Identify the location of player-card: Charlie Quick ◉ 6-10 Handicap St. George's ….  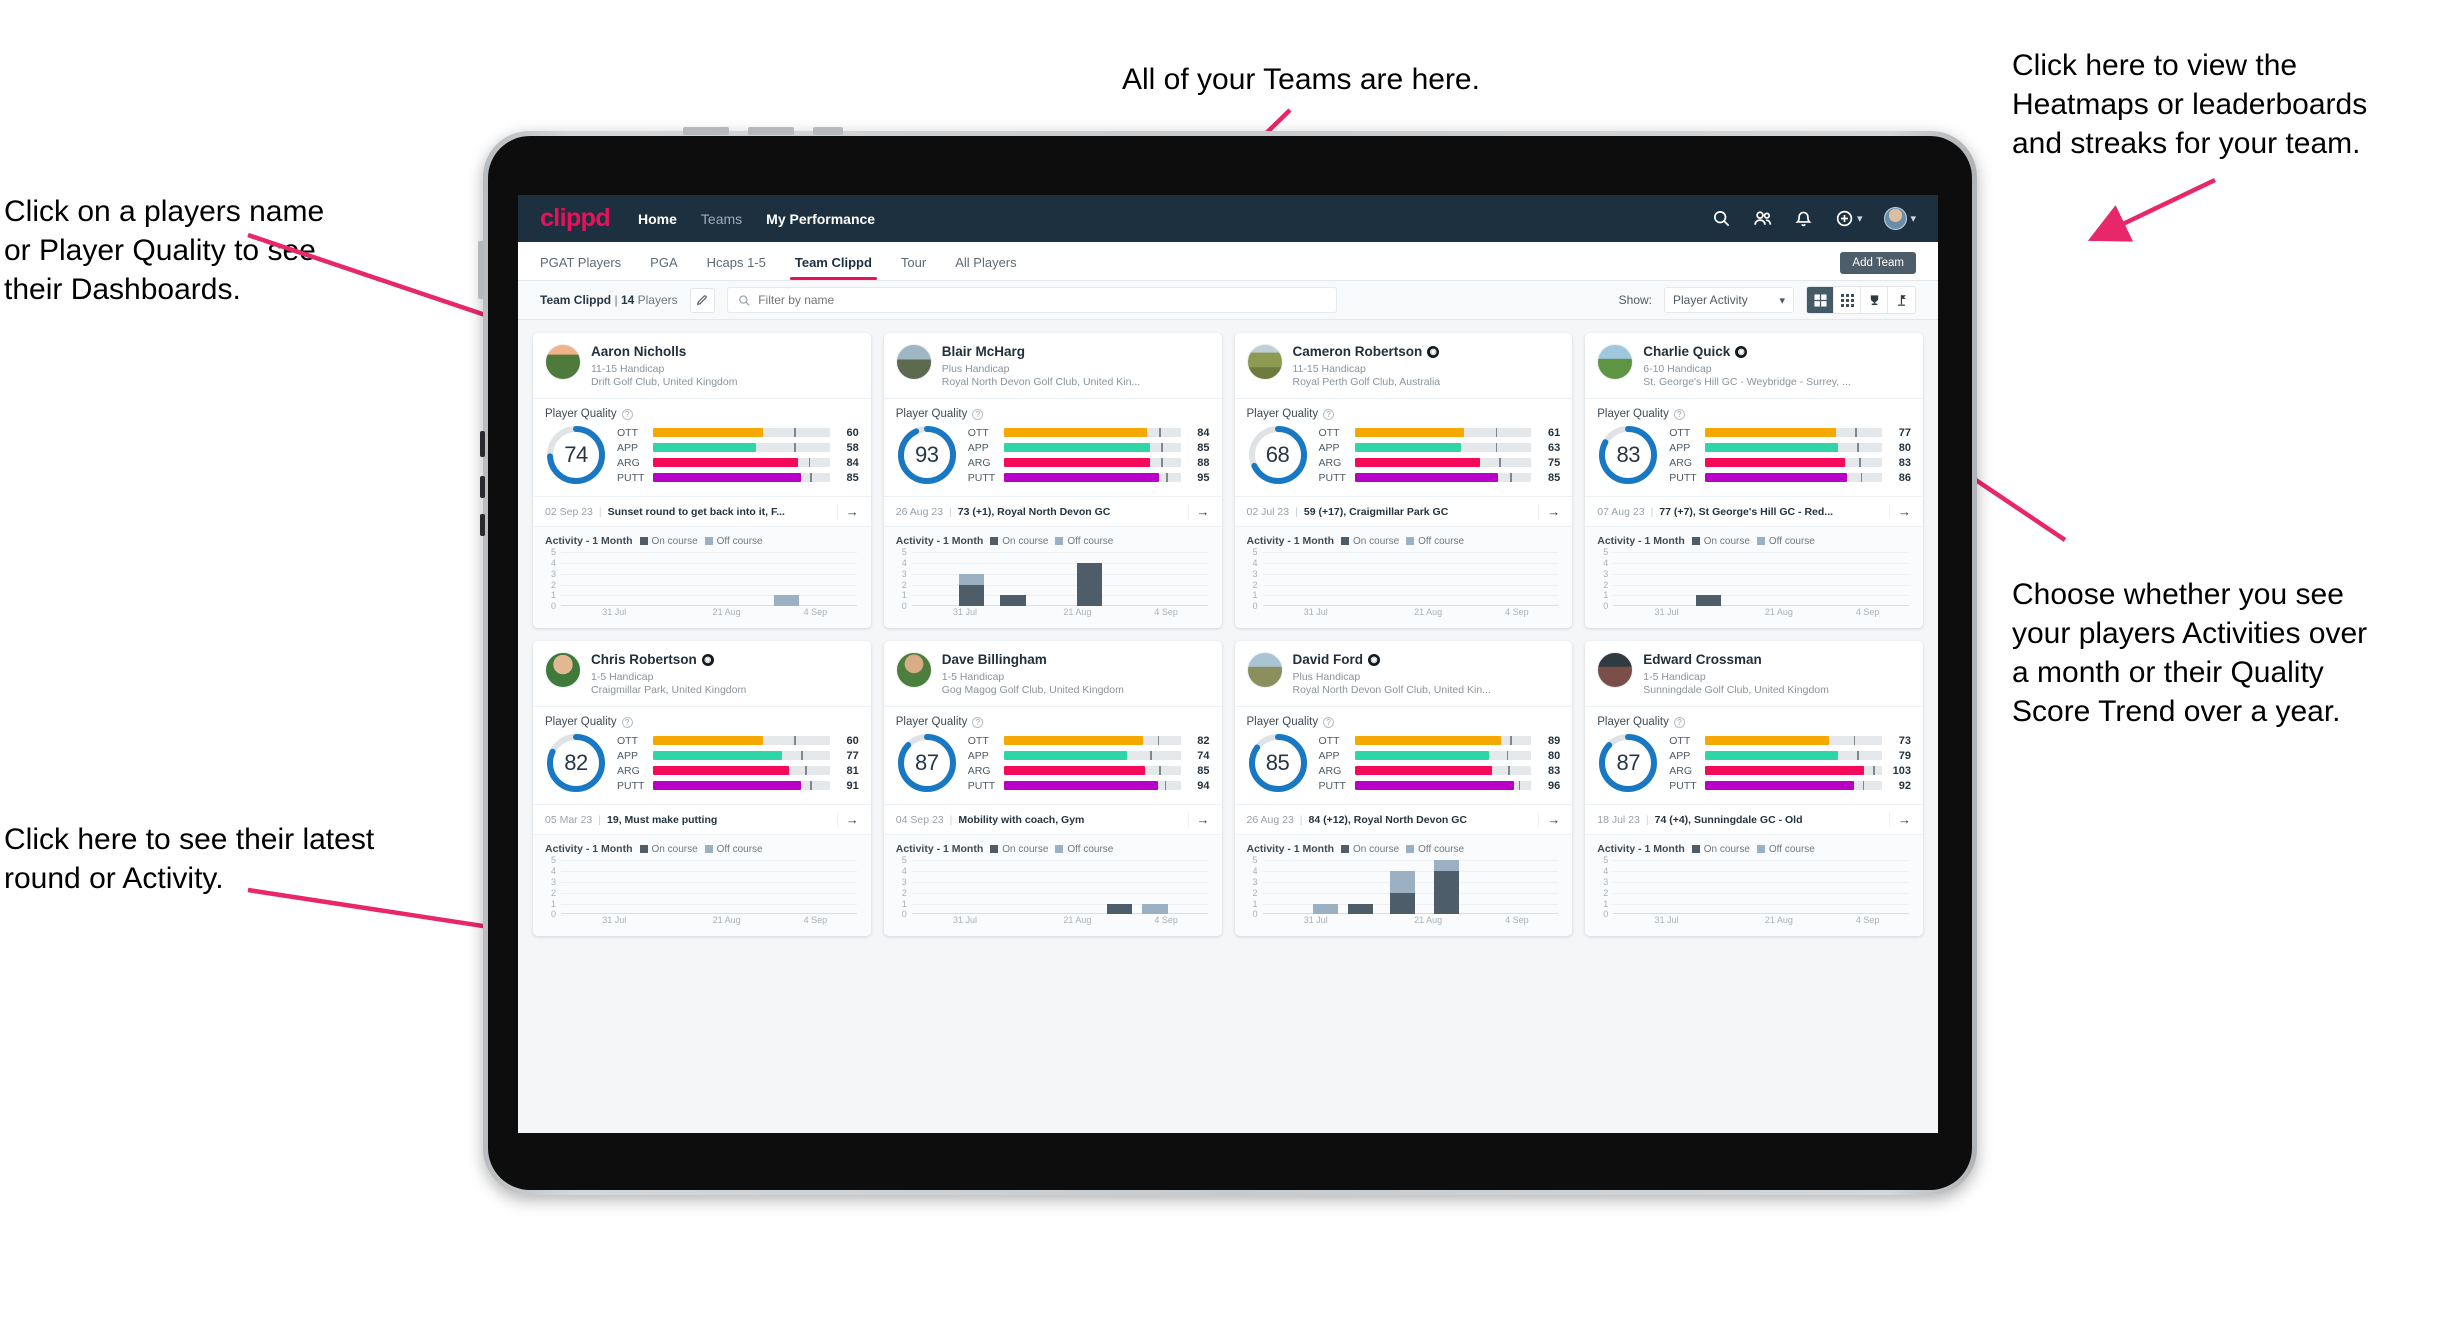
(1754, 481).